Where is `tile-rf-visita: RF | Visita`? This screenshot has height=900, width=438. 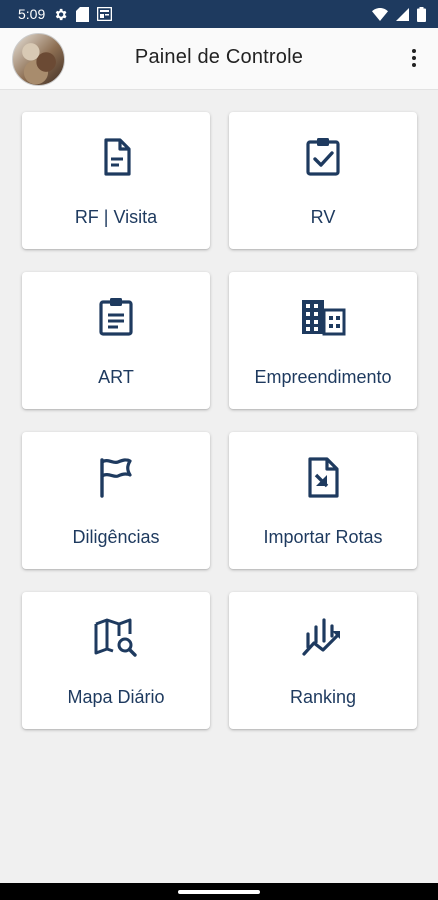
tile-rf-visita: RF | Visita is located at coordinates (116, 180).